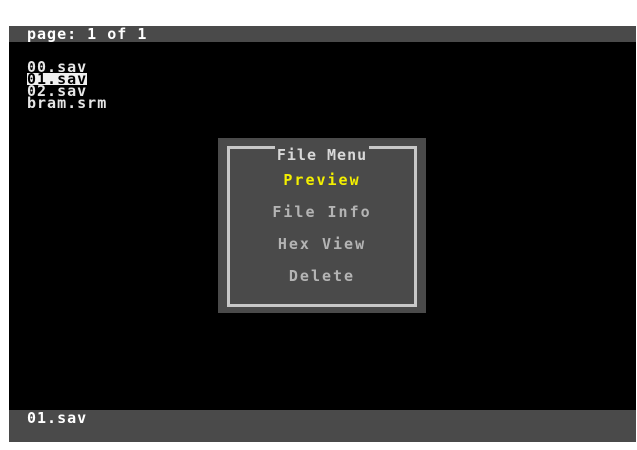 Image resolution: width=637 pixels, height=450 pixels. I want to click on page-indicator: page: 1 of 1, so click(87, 34).